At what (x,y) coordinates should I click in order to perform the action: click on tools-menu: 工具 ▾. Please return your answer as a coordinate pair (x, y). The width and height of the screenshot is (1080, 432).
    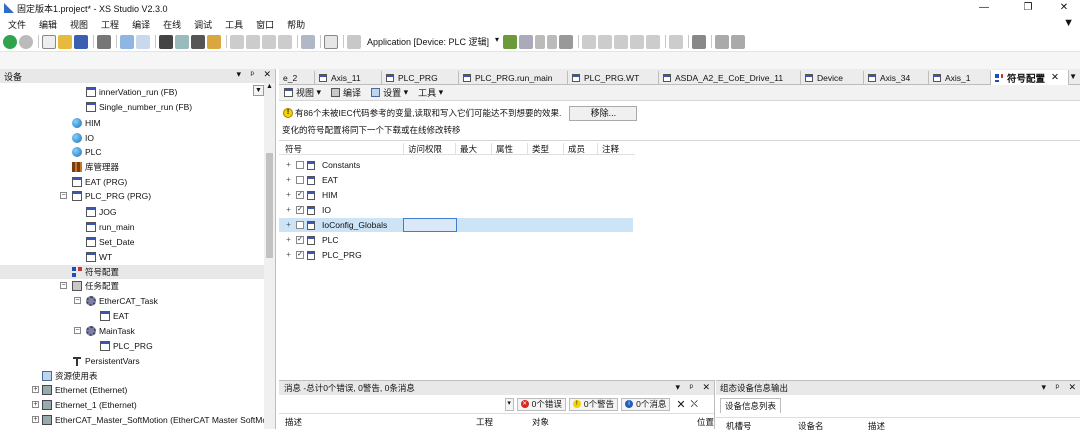
    Looking at the image, I should click on (430, 92).